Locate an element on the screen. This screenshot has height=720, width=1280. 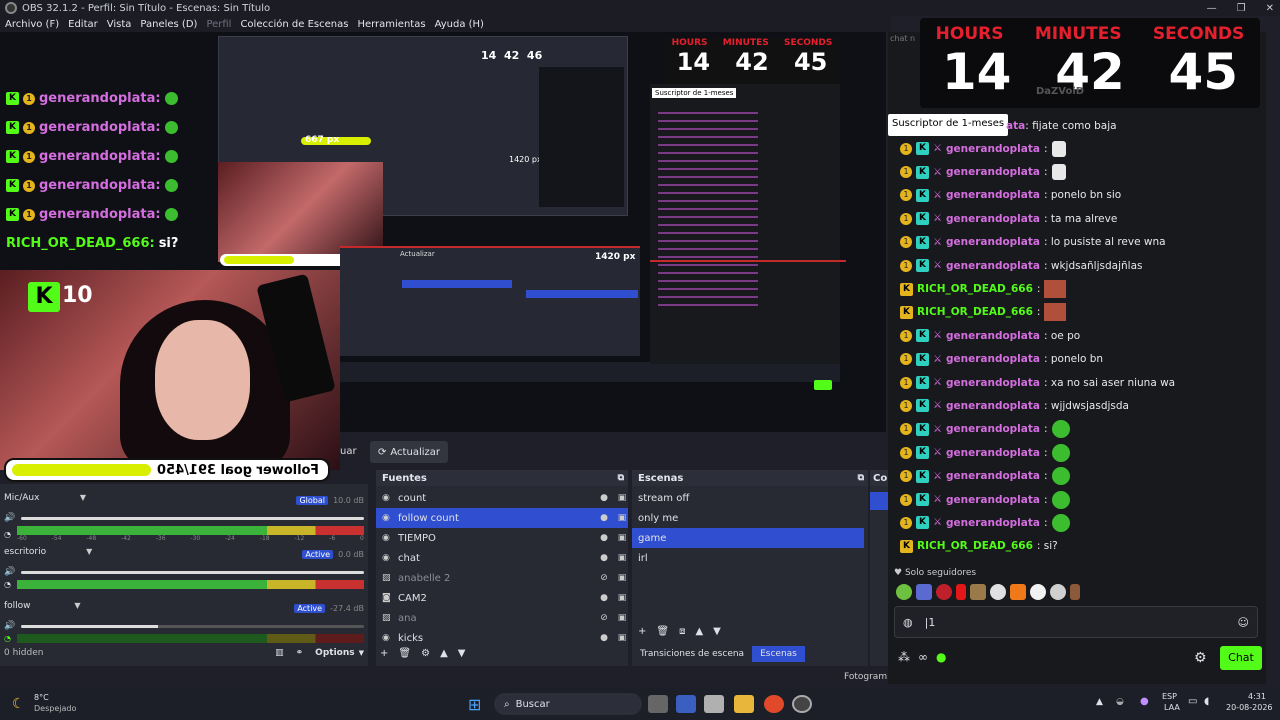
prev-update-partial: uar is located at coordinates (348, 451).